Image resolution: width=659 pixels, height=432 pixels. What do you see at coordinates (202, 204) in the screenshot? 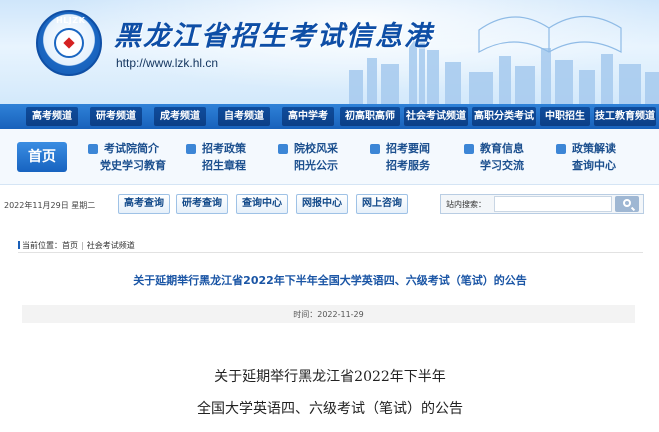
I see `yankao-query-button: 研考查询` at bounding box center [202, 204].